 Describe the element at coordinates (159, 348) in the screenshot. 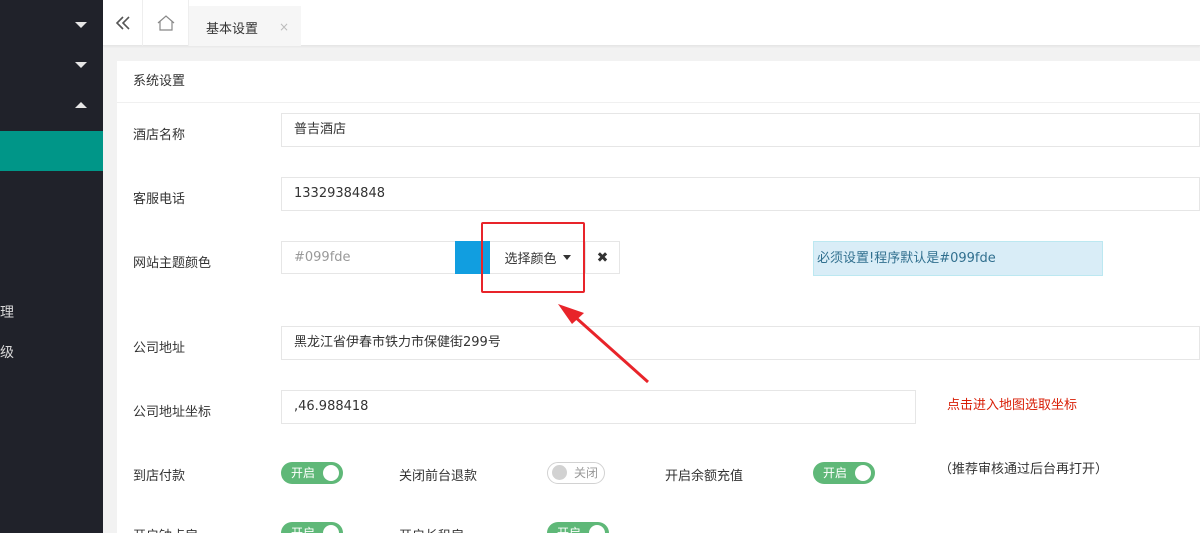

I see `address-label: 公司地址` at that location.